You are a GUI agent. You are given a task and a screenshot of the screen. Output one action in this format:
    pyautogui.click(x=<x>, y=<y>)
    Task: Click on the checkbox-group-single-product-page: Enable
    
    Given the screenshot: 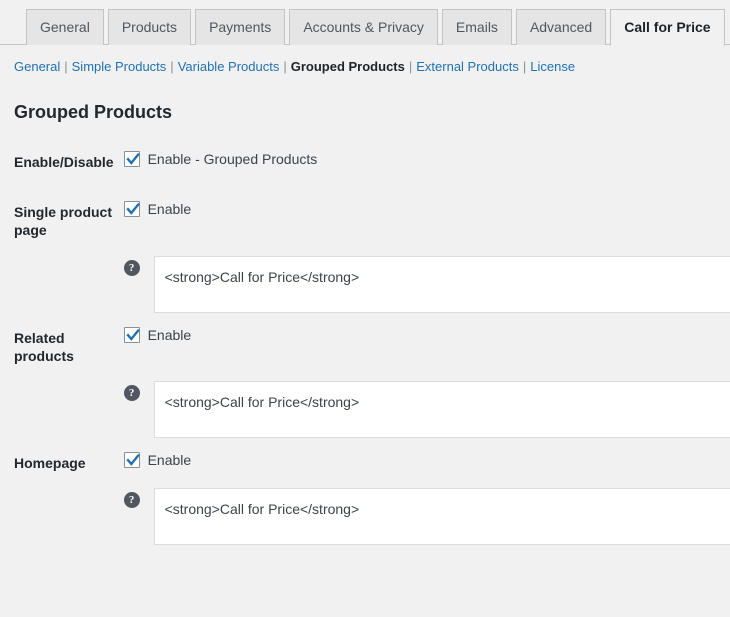 What is the action you would take?
    pyautogui.click(x=426, y=209)
    